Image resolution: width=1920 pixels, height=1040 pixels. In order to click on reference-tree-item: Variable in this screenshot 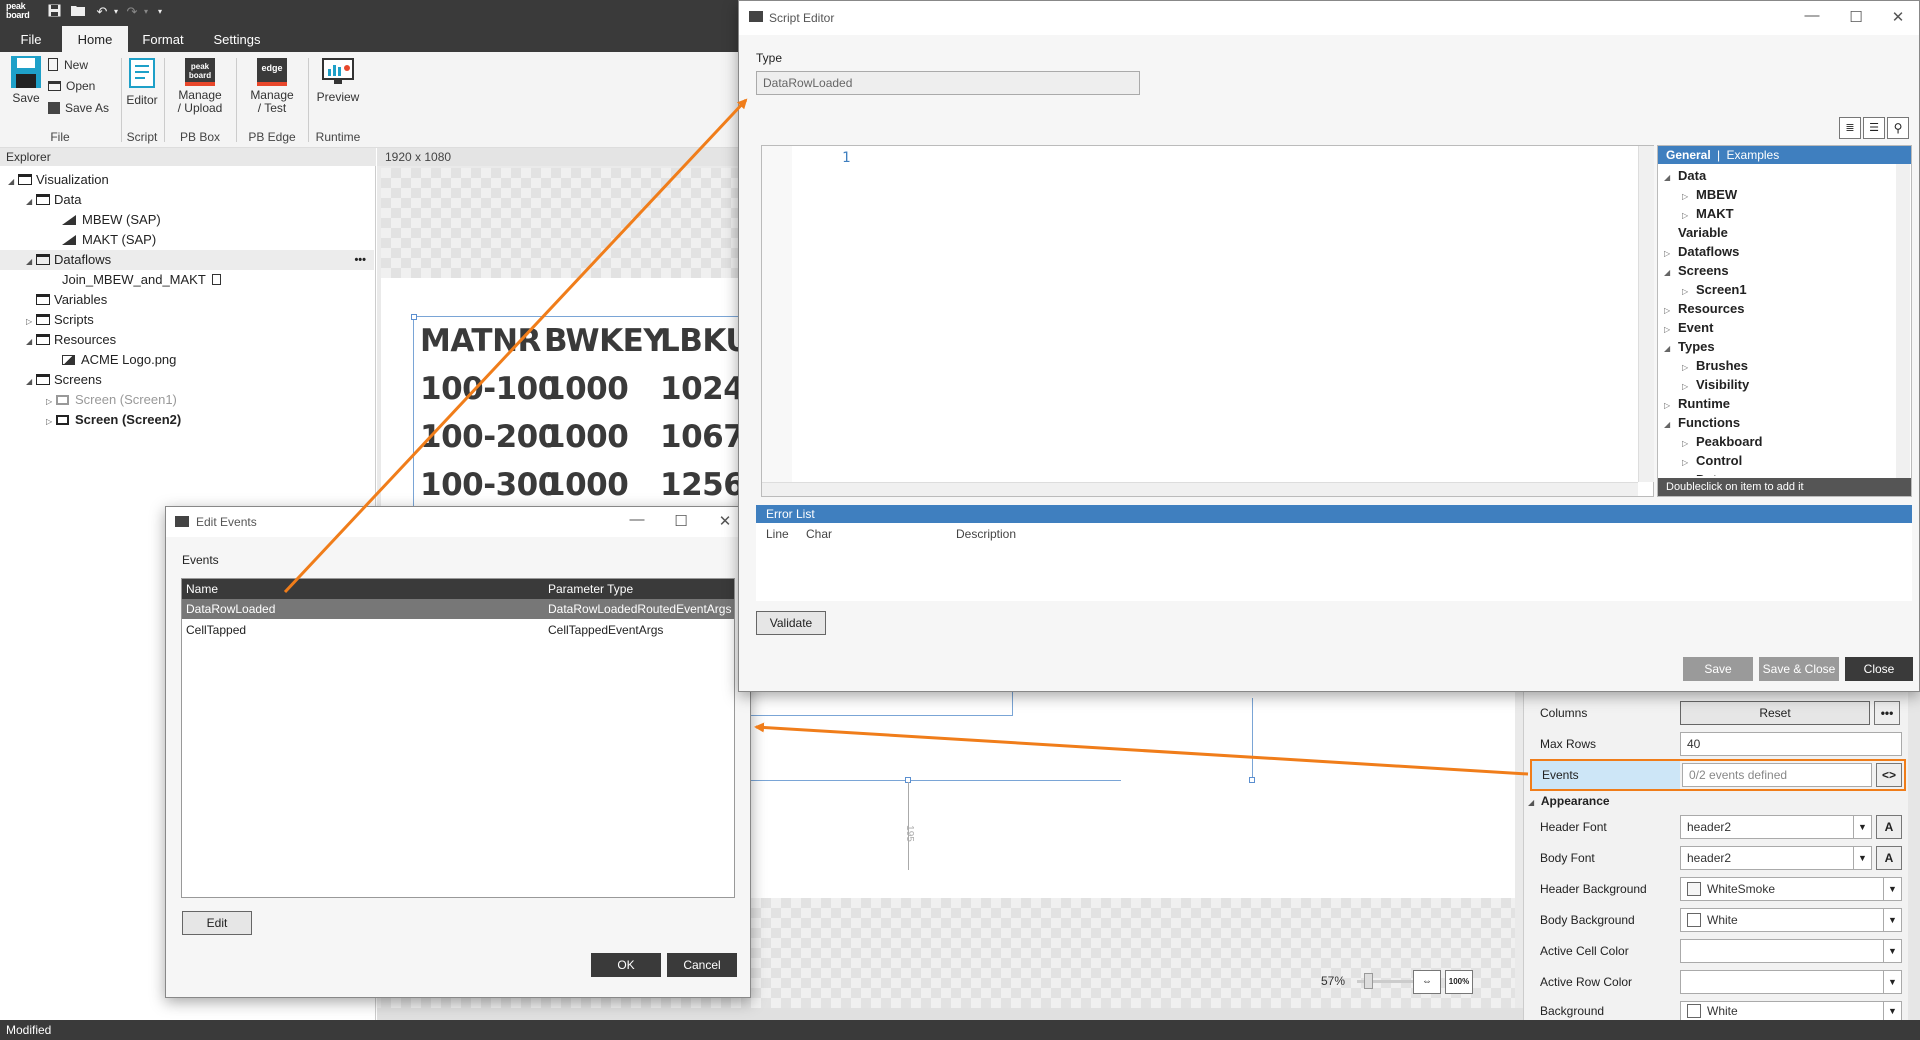, I will do `click(1779, 232)`.